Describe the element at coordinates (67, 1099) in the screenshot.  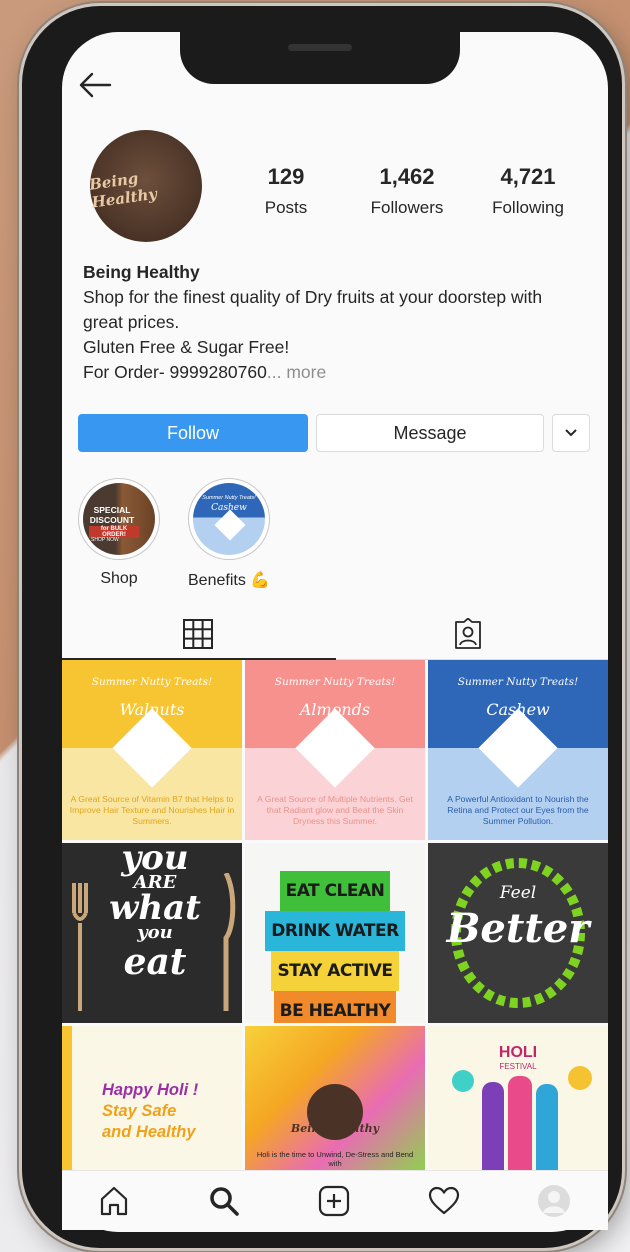
I see `post-side-bar` at that location.